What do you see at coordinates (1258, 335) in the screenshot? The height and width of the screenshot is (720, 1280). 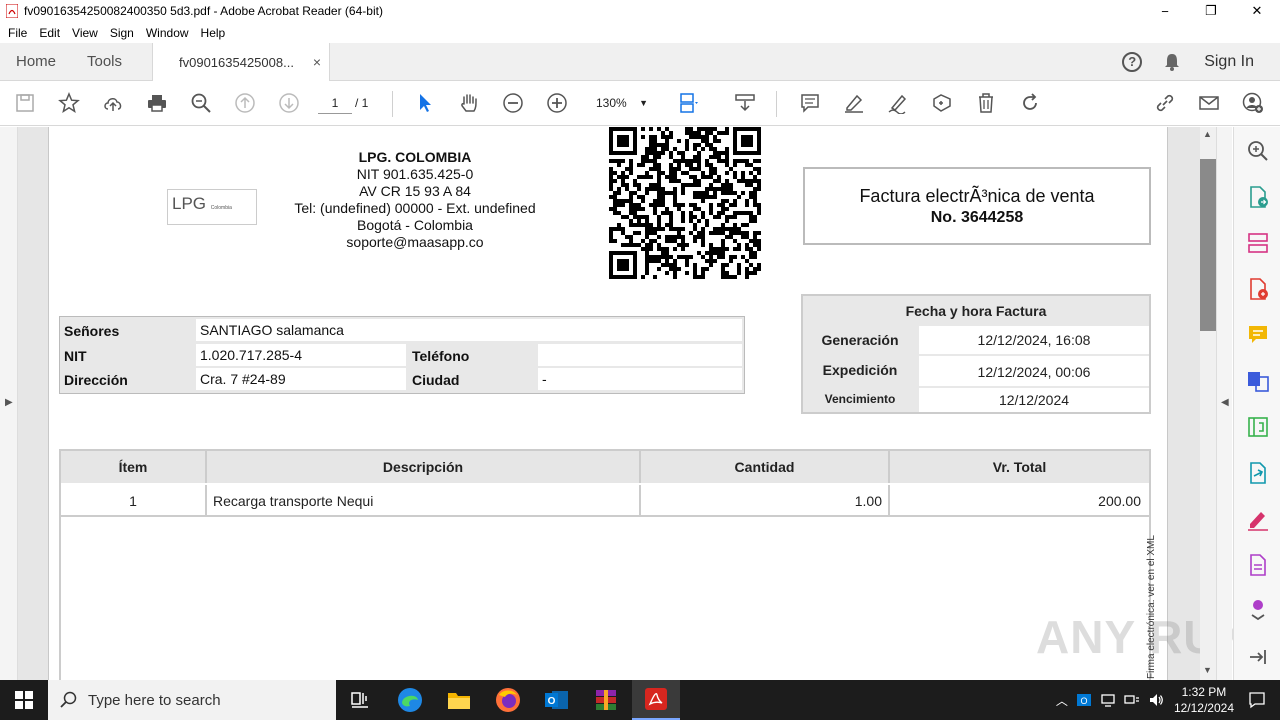 I see `comment-tool-icon` at bounding box center [1258, 335].